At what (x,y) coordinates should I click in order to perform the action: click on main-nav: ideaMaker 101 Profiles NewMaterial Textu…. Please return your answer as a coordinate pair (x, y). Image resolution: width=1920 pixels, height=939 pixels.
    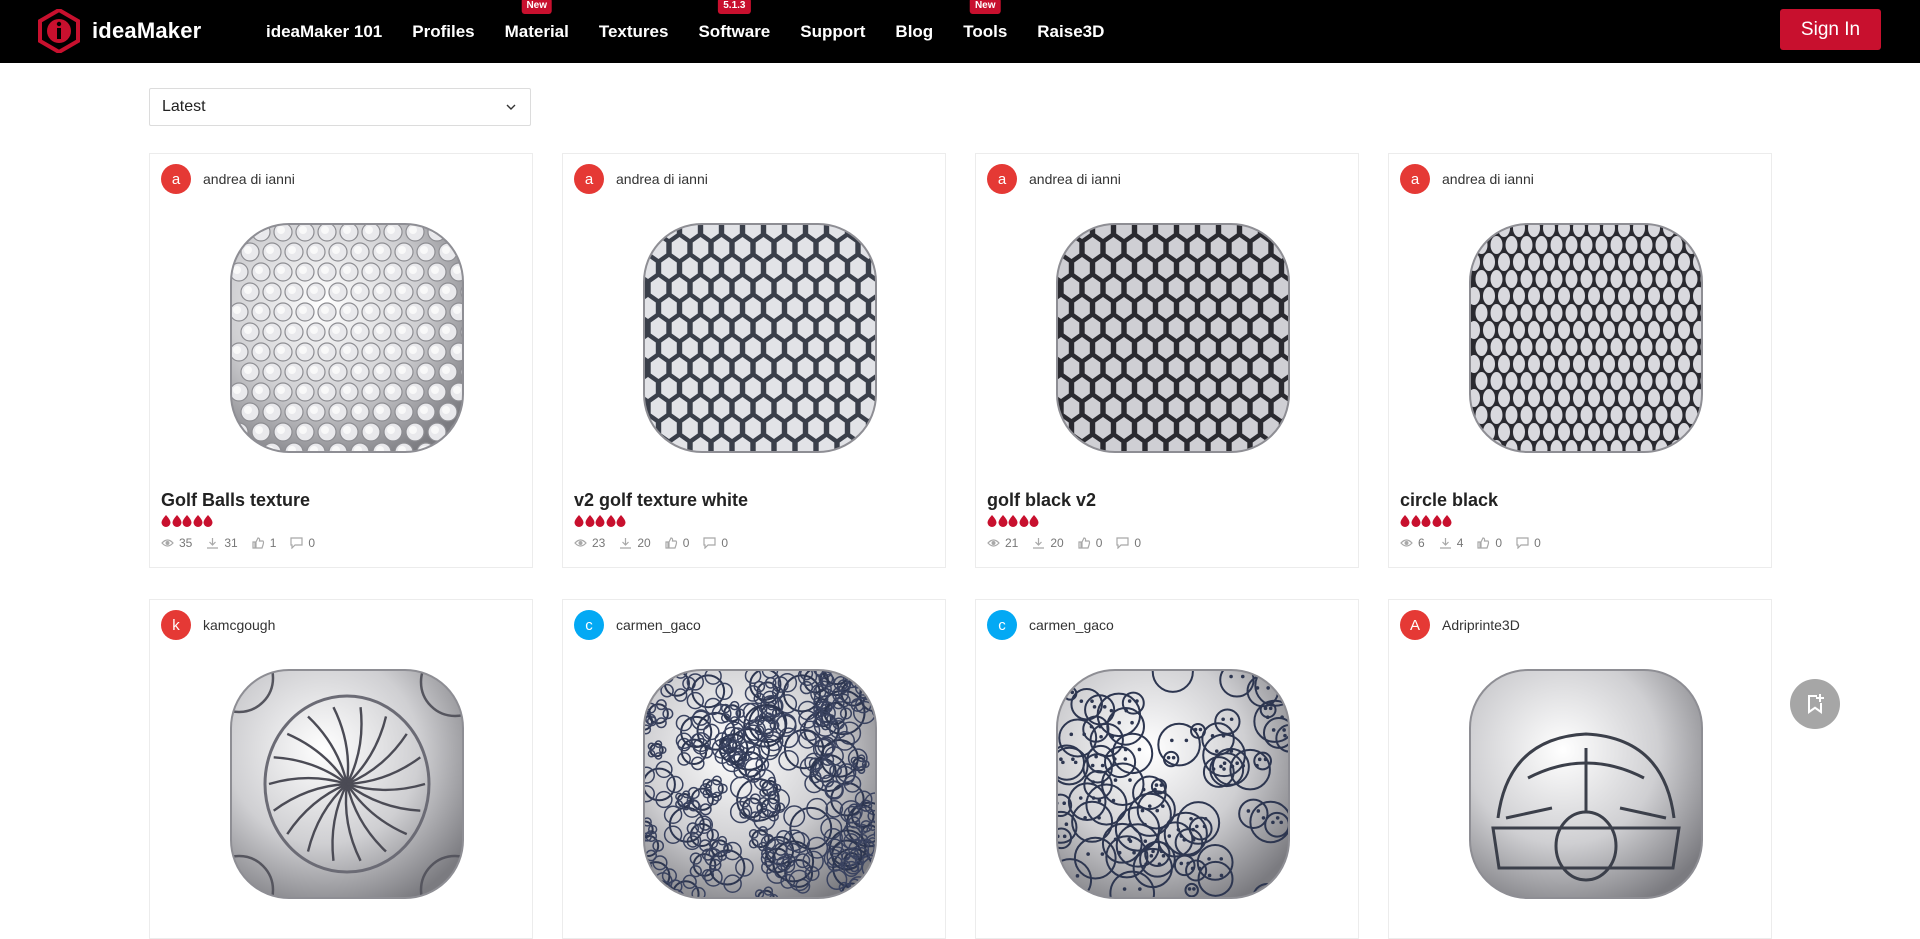
    Looking at the image, I should click on (700, 31).